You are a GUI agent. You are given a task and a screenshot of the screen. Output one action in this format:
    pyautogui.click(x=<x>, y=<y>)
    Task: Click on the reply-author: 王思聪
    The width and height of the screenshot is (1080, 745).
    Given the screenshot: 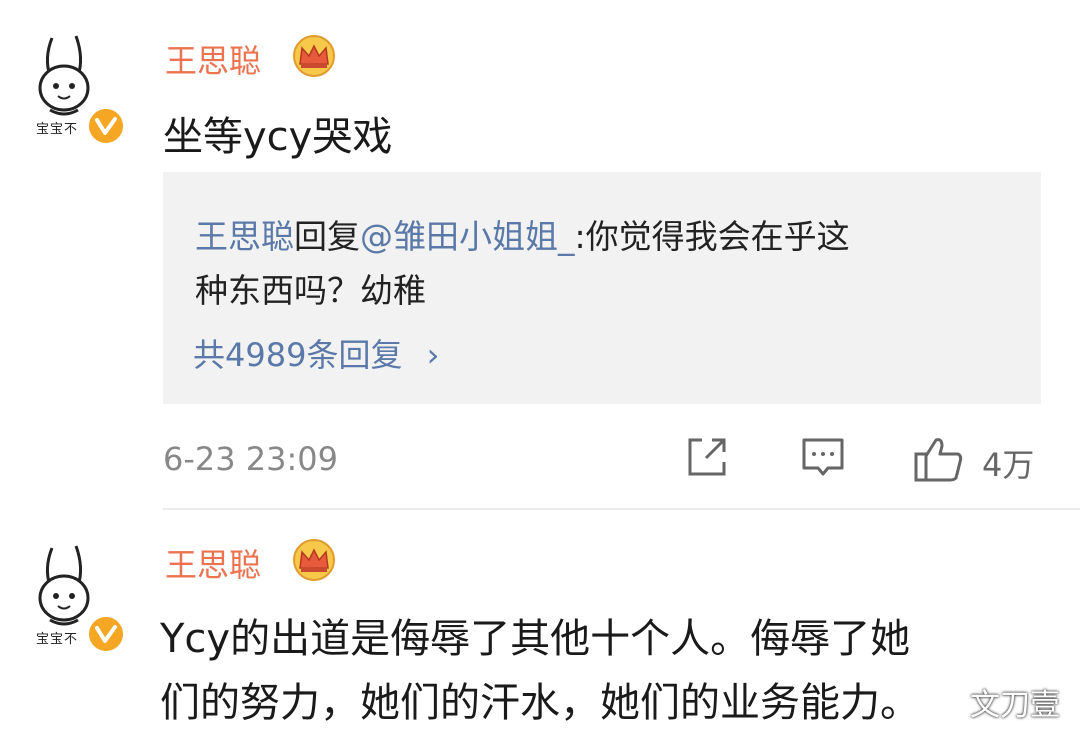 What is the action you would take?
    pyautogui.click(x=244, y=236)
    